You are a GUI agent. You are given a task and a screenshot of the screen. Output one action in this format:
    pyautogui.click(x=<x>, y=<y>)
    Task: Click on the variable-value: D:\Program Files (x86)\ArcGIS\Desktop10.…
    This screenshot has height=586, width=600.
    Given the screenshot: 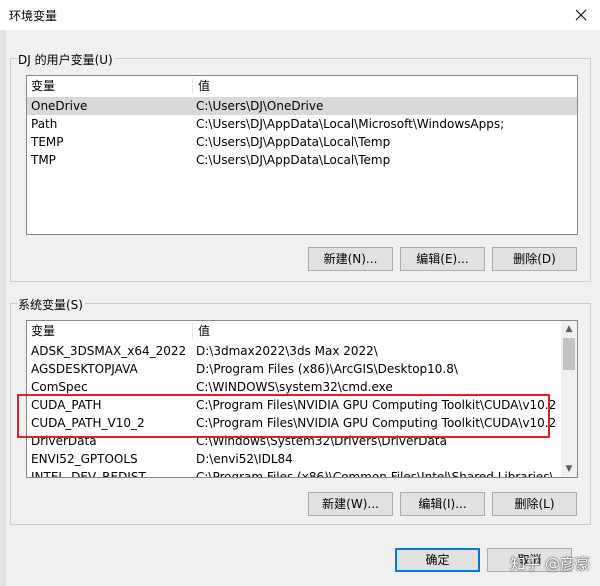 What is the action you would take?
    pyautogui.click(x=327, y=369)
    